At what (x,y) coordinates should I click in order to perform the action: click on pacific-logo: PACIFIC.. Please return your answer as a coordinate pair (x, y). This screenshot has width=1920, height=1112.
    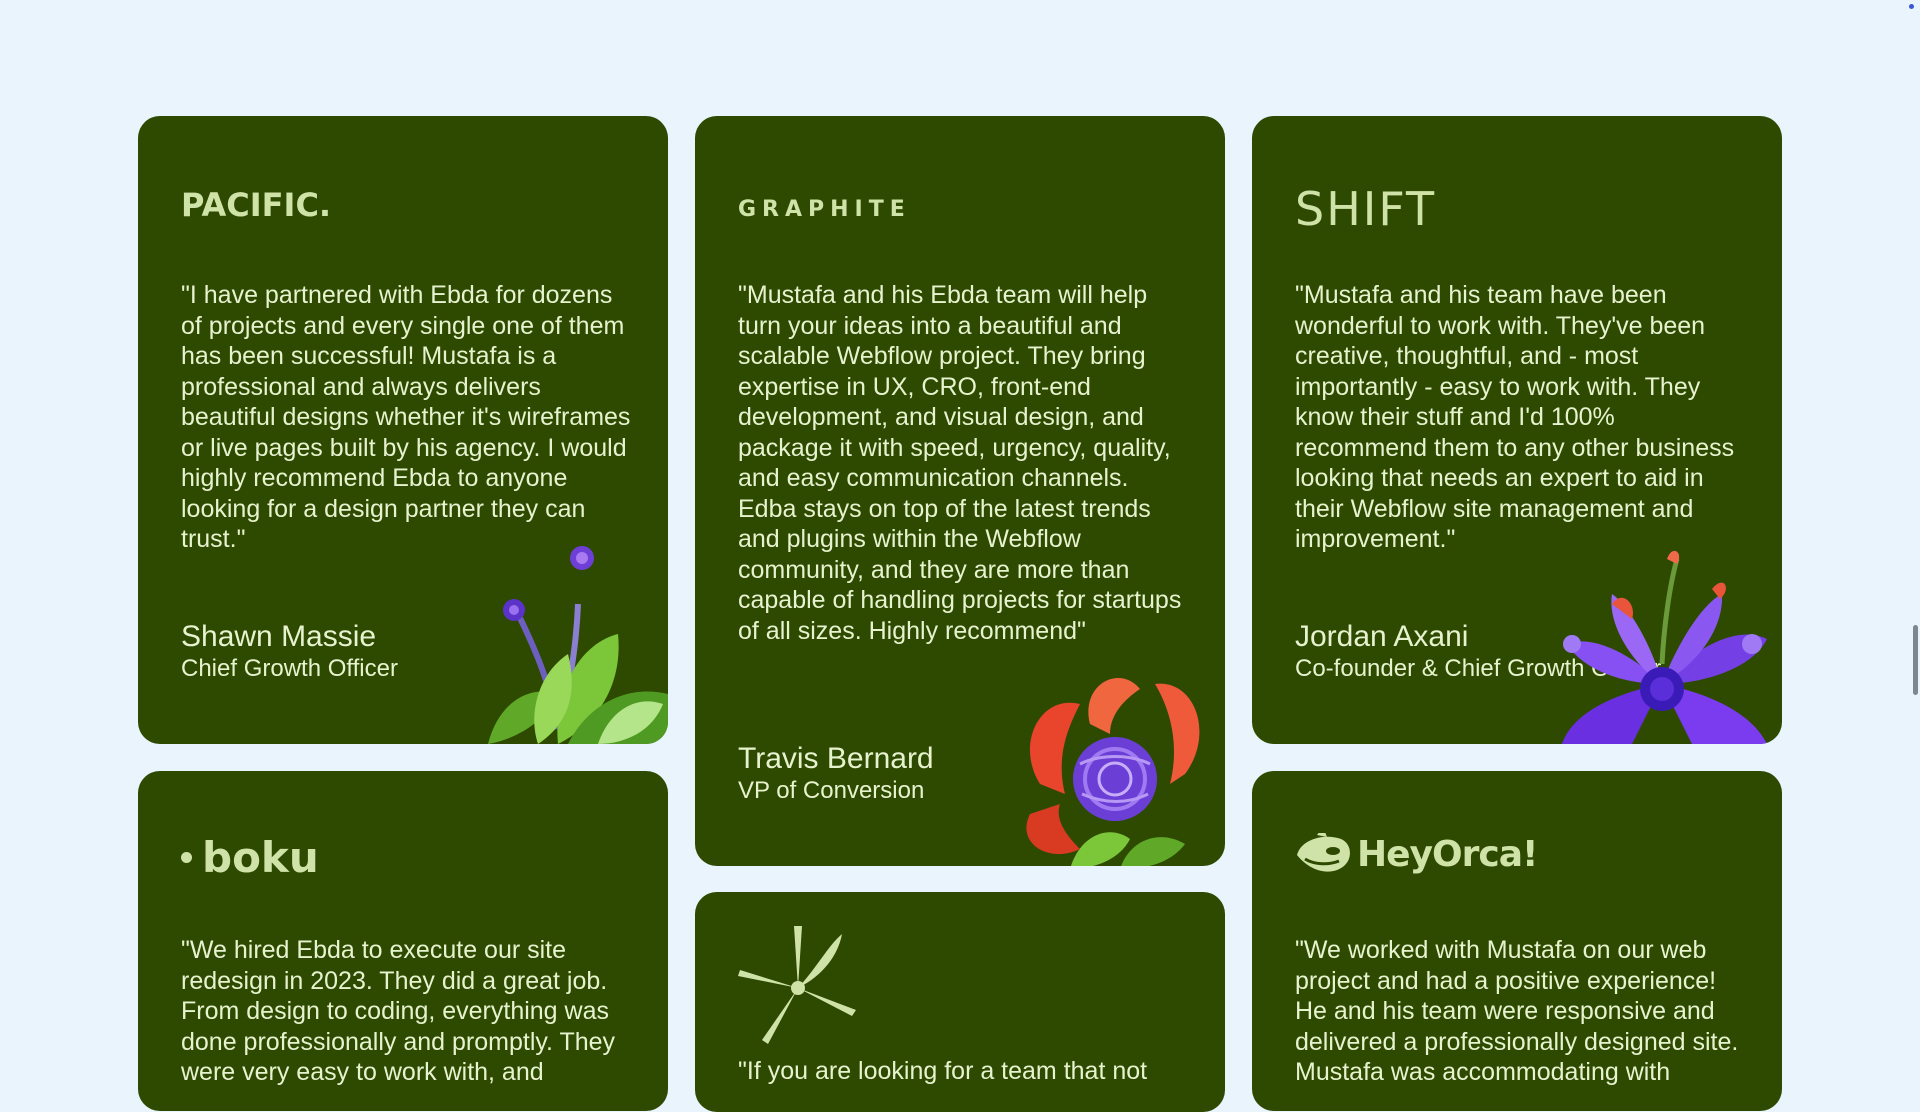
    Looking at the image, I should click on (256, 205).